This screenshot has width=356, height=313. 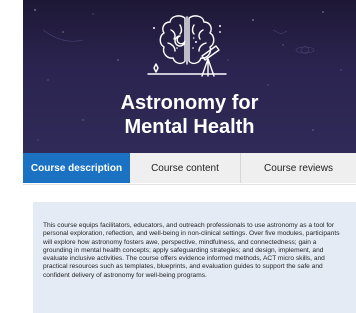 I want to click on tab-course-description: Course description, so click(x=76, y=168).